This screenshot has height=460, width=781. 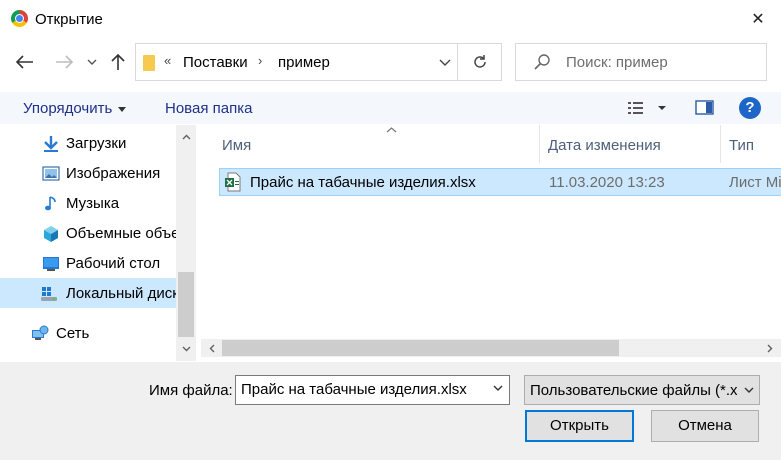 I want to click on nav-item-downloads: Загрузки, so click(x=88, y=143).